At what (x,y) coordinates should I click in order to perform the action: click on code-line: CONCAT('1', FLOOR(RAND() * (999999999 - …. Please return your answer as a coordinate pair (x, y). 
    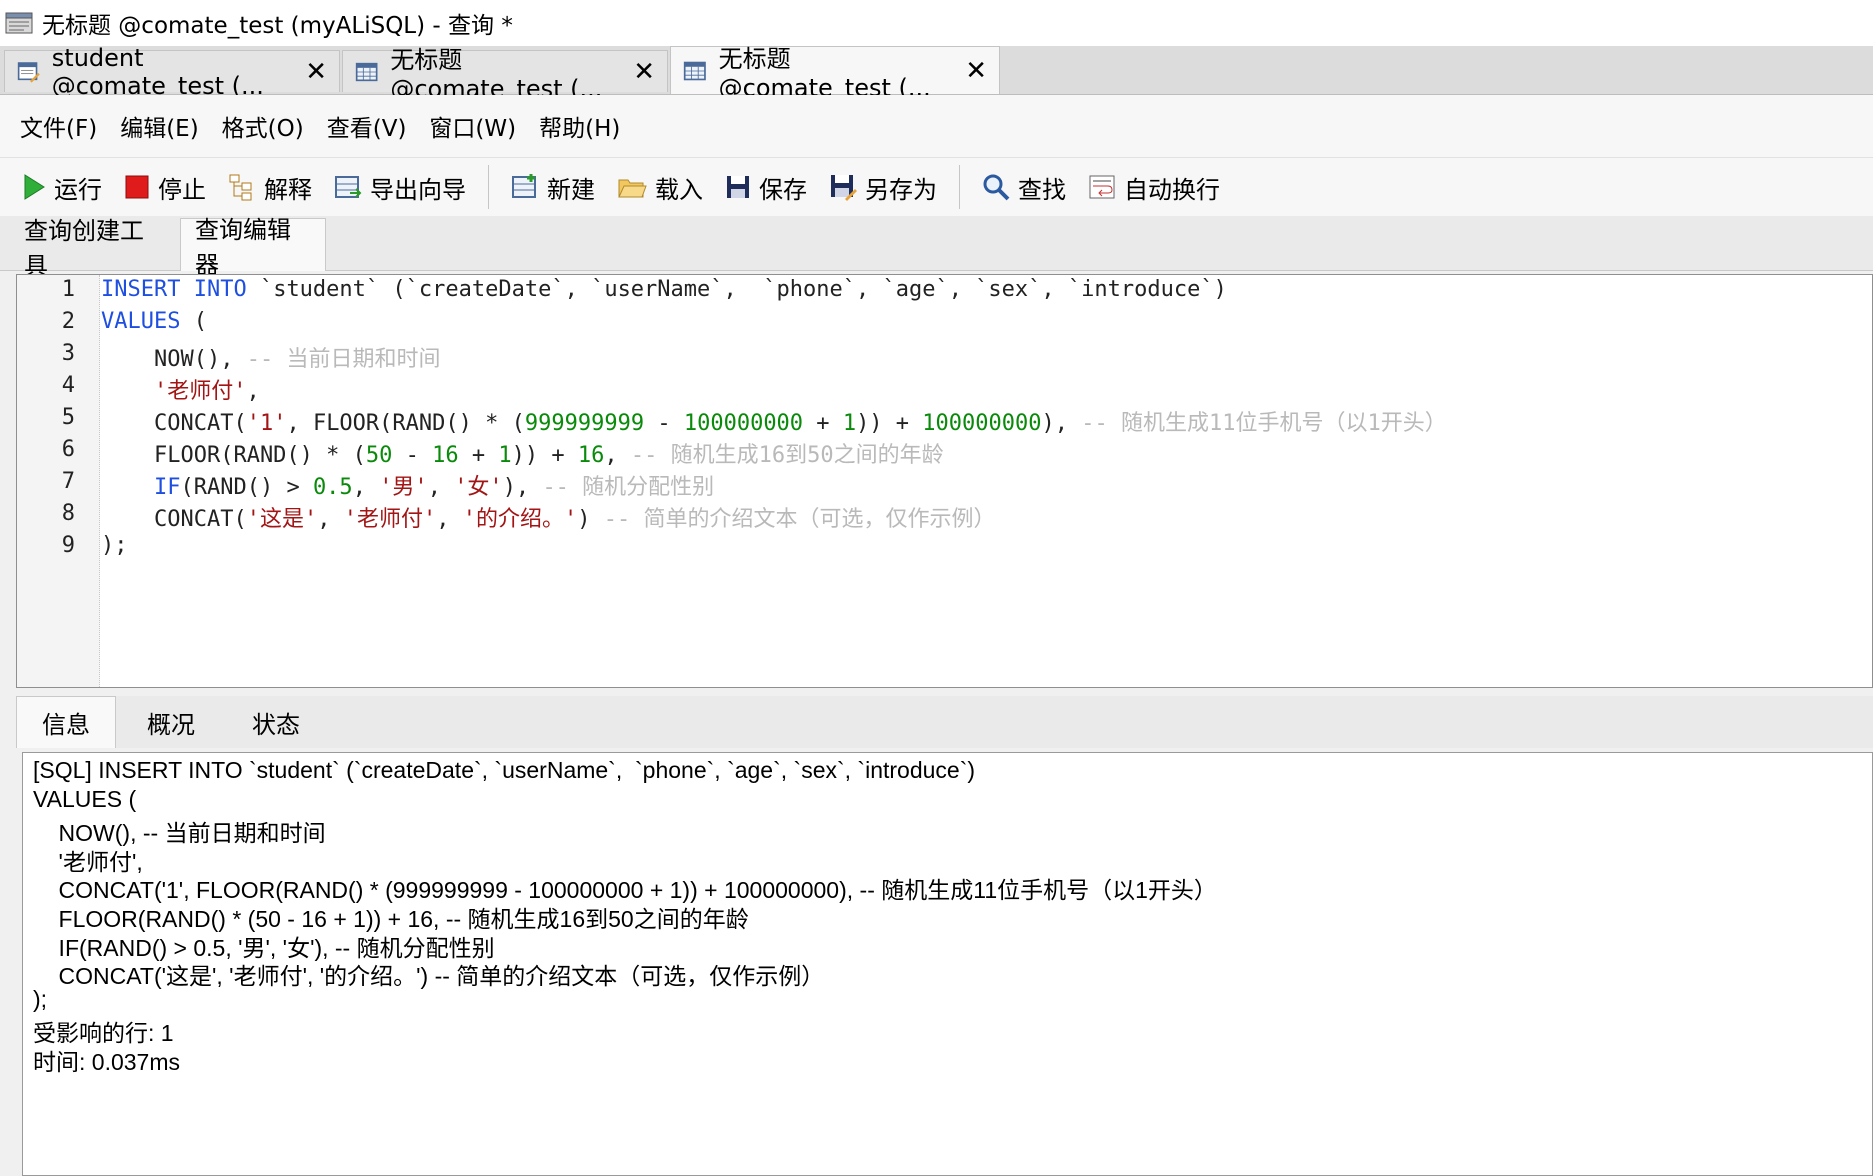
    Looking at the image, I should click on (774, 421).